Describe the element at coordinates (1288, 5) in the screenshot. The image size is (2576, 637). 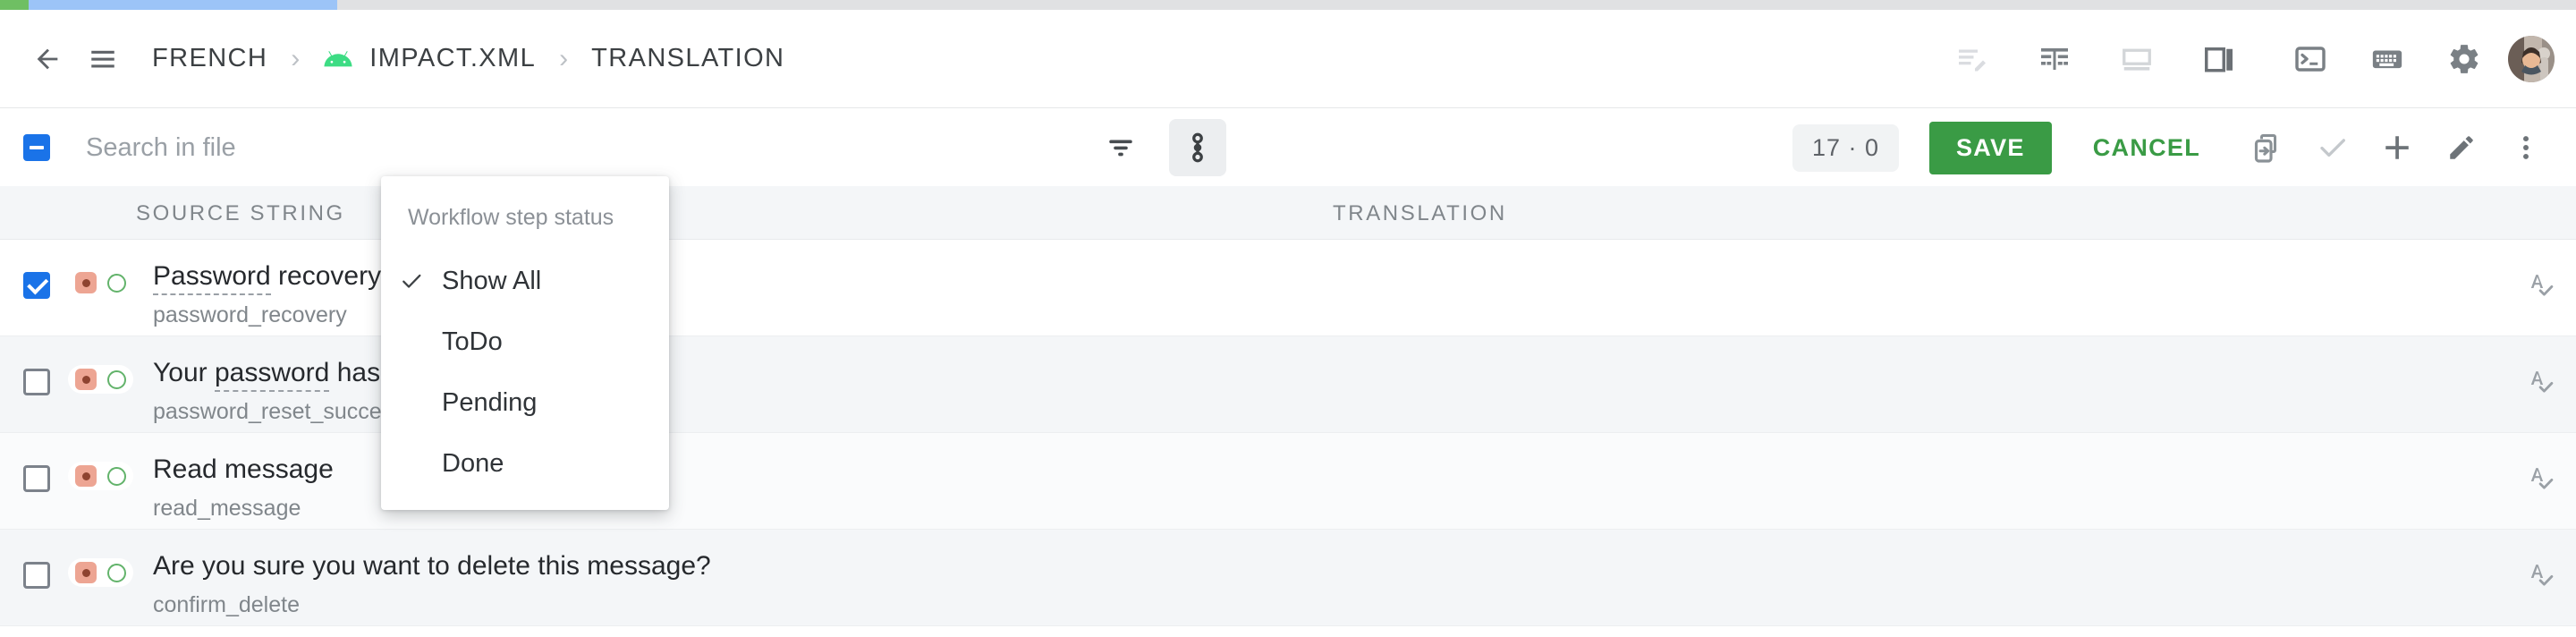
I see `page-progress-bar` at that location.